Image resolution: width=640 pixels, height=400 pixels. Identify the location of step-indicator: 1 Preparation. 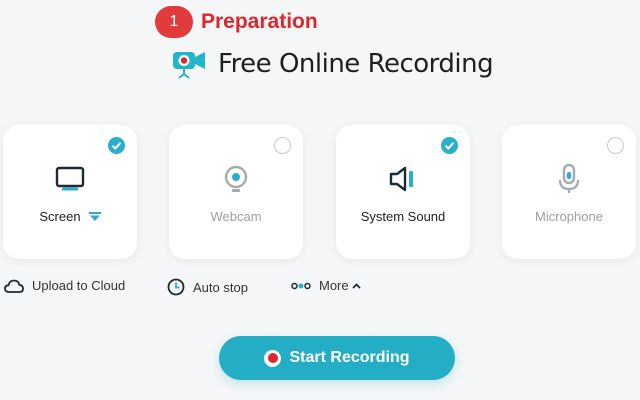
(236, 22).